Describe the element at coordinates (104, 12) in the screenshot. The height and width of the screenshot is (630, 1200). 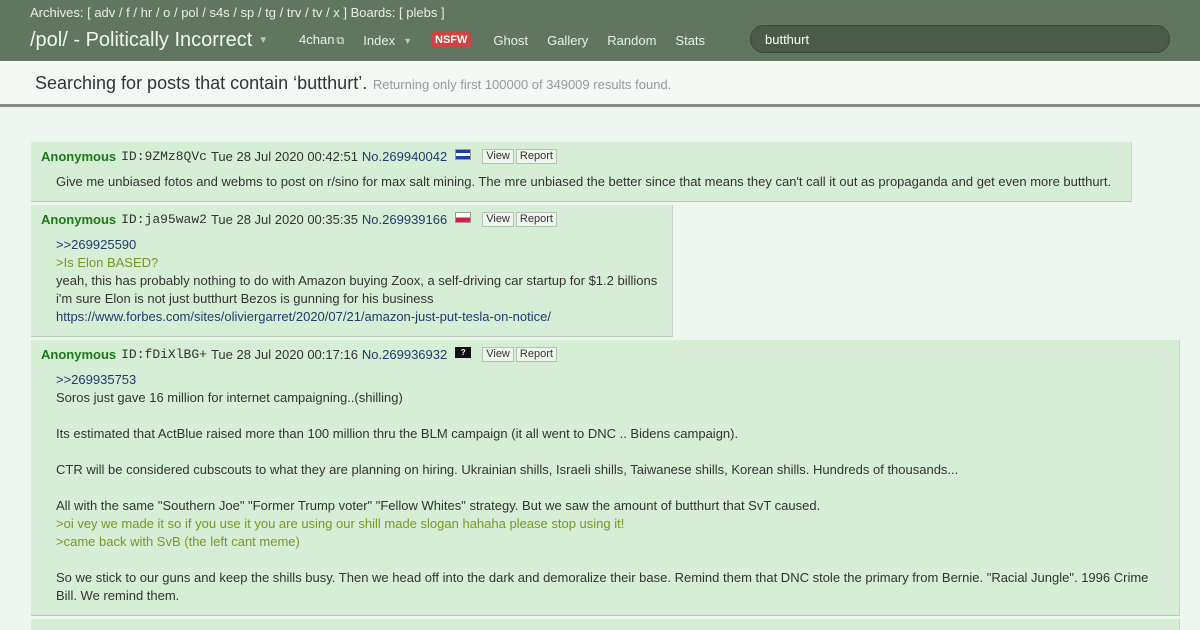
I see `archive-link-adv: adv` at that location.